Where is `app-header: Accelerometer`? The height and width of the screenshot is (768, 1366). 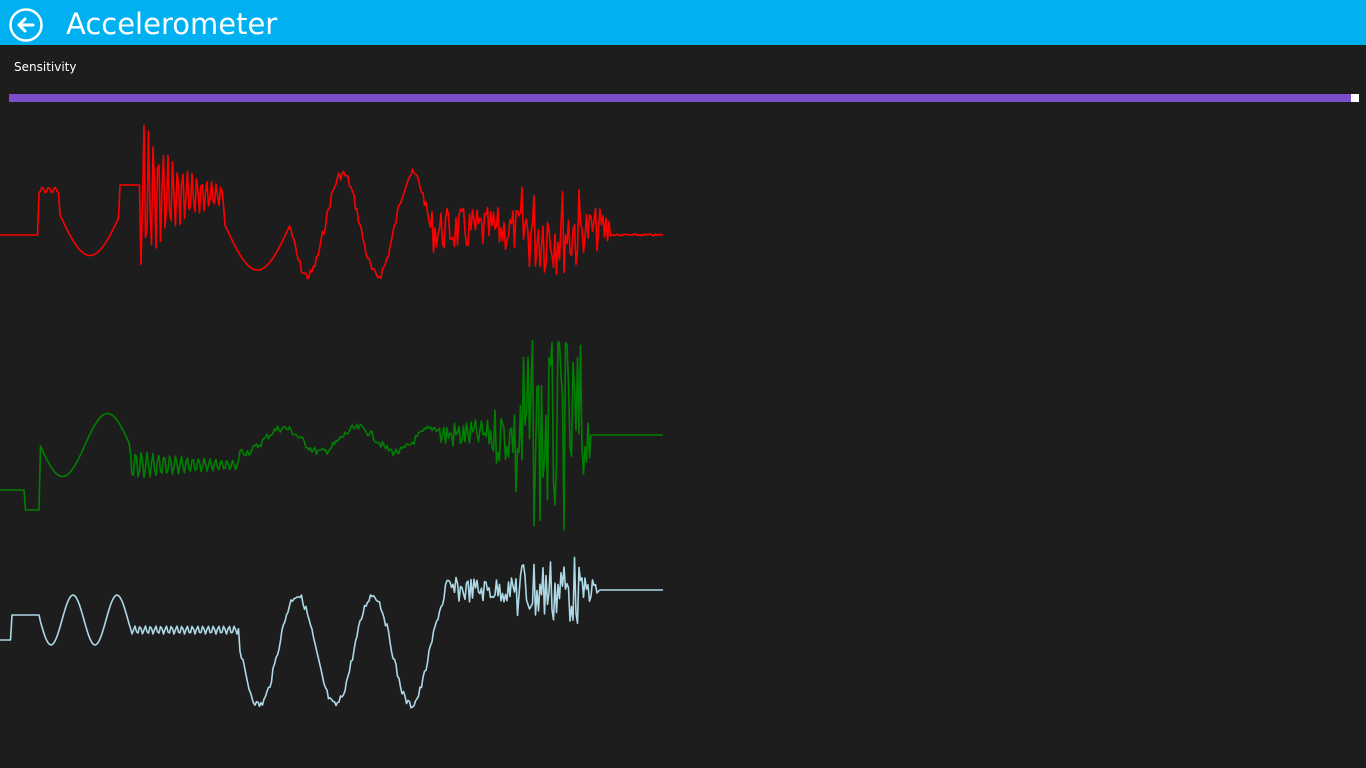
app-header: Accelerometer is located at coordinates (683, 22).